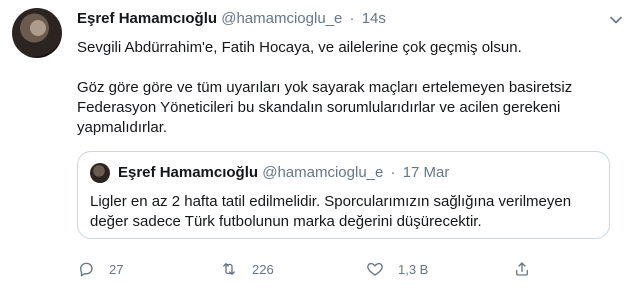 The height and width of the screenshot is (290, 640). What do you see at coordinates (229, 269) in the screenshot?
I see `retweet-icon` at bounding box center [229, 269].